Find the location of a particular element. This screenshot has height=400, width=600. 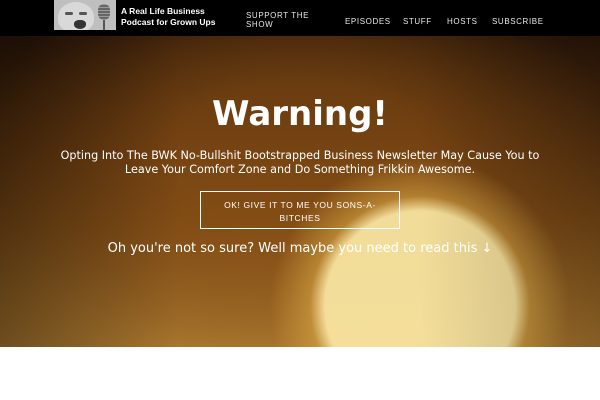

nav-episodes: EPISODES is located at coordinates (368, 21).